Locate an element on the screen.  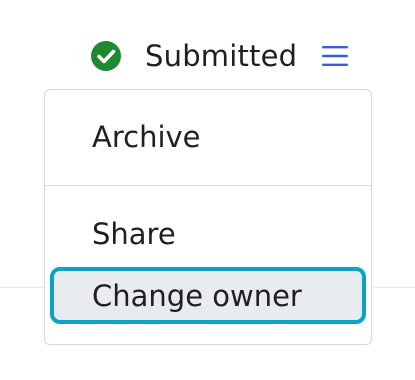
menu-item-label: Share is located at coordinates (134, 234).